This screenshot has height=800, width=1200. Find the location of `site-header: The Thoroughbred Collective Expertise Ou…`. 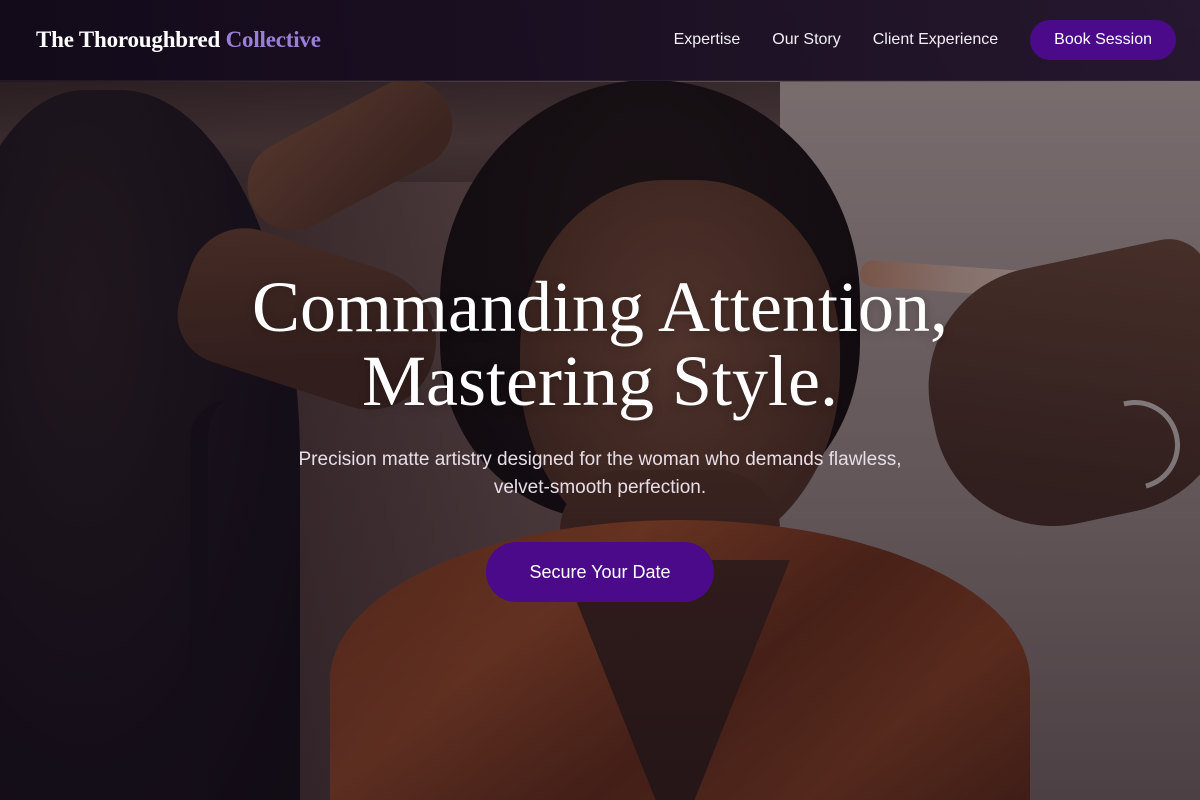

site-header: The Thoroughbred Collective Expertise Ou… is located at coordinates (600, 40).